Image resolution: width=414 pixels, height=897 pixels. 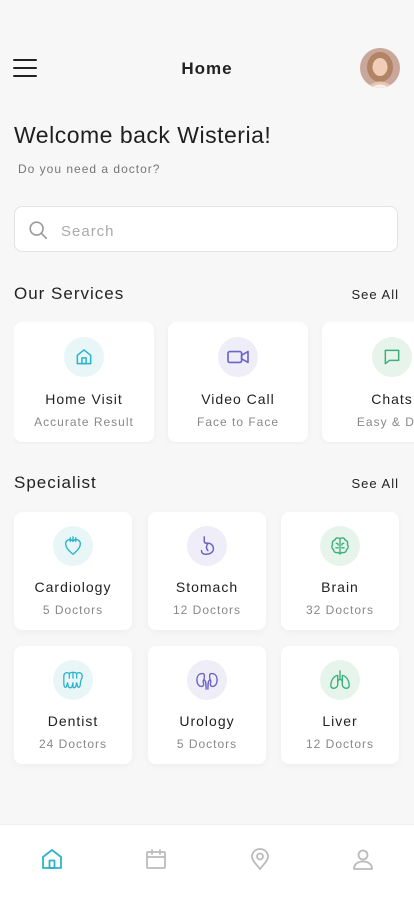 I want to click on services-title: Our Services, so click(x=69, y=293).